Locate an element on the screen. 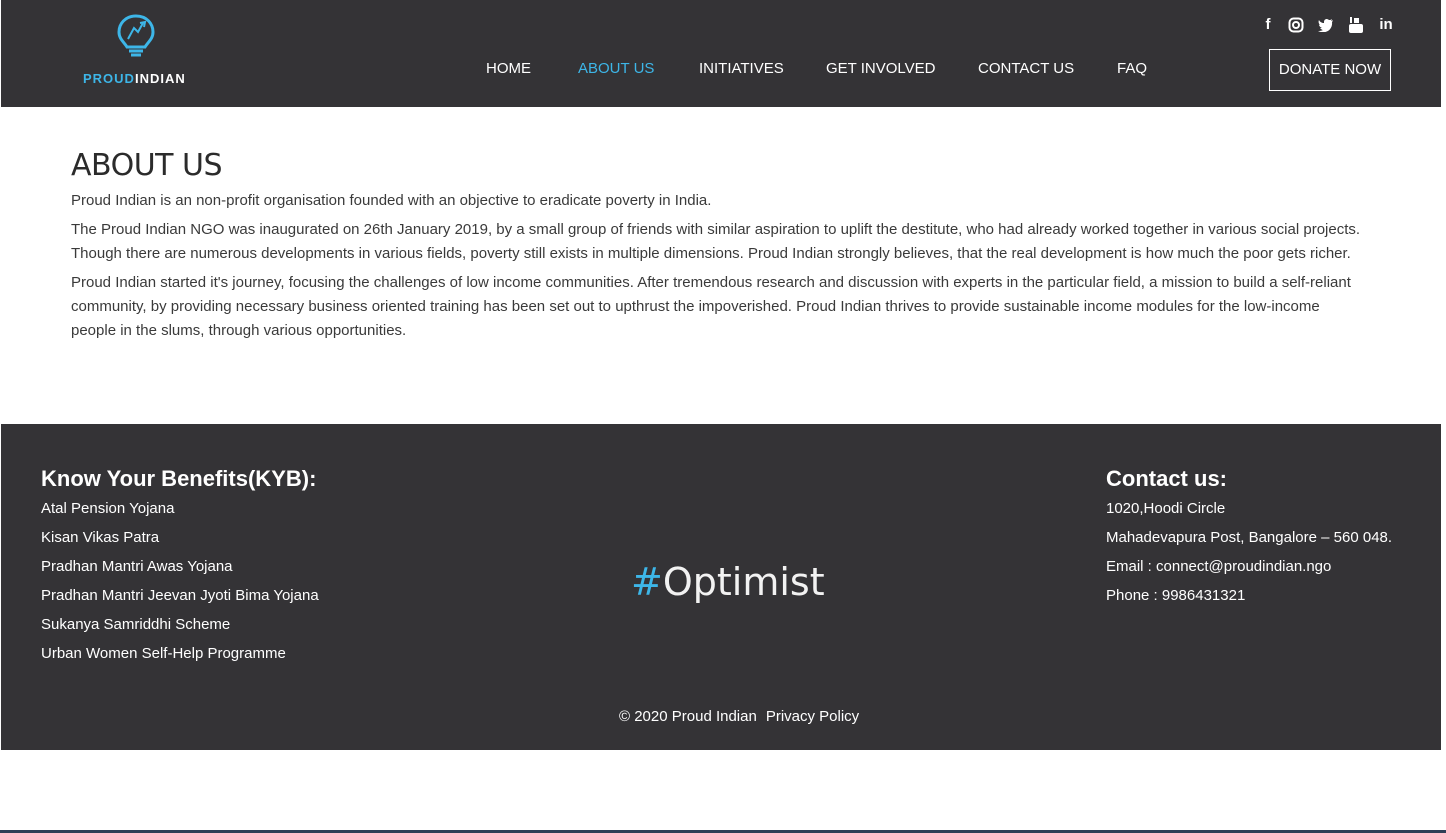 This screenshot has height=833, width=1446. nav-about-us: ABOUT US is located at coordinates (616, 68).